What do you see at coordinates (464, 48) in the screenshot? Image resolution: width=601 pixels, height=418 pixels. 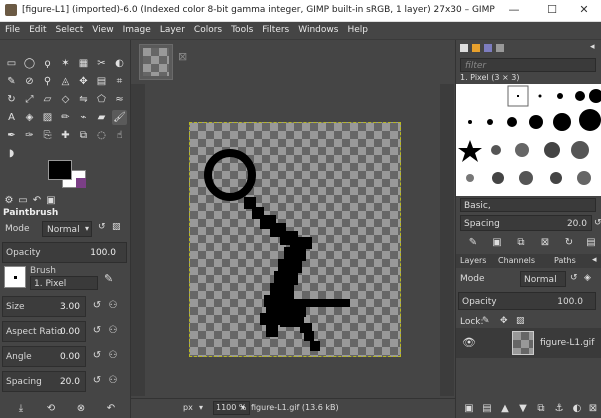 I see `brushes-tab-icon` at bounding box center [464, 48].